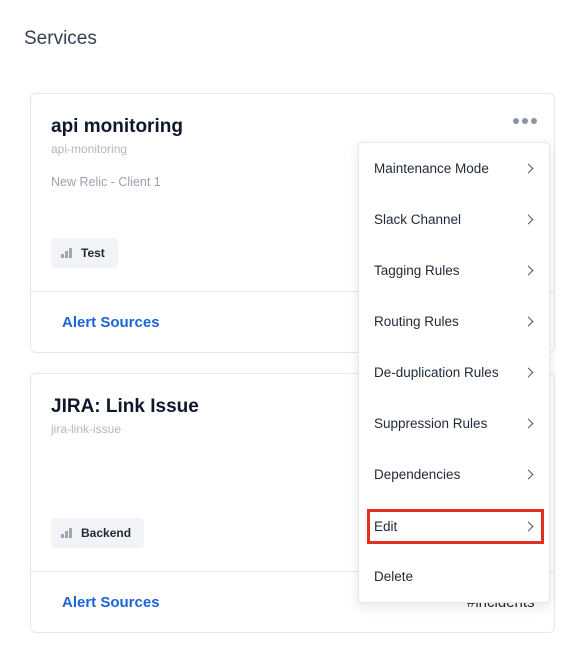 The width and height of the screenshot is (572, 648). What do you see at coordinates (454, 423) in the screenshot?
I see `menu-item-suppression-rules: Suppression Rules` at bounding box center [454, 423].